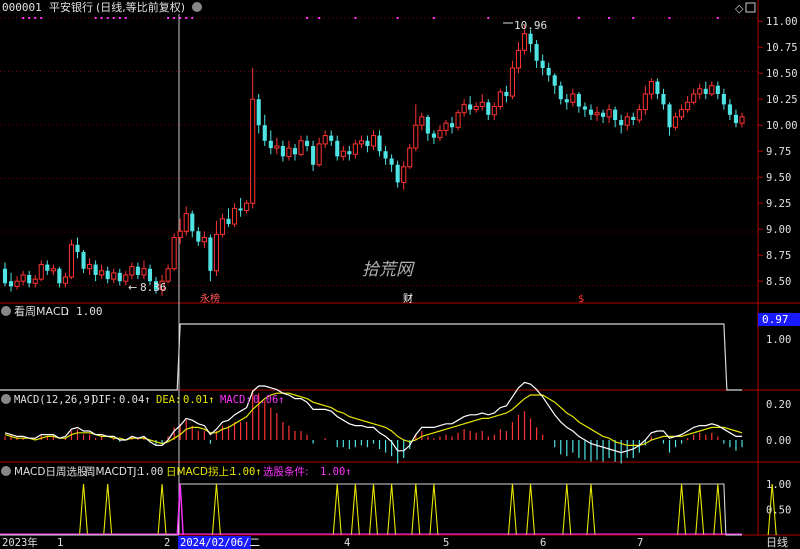  I want to click on x-label-month-2: 2, so click(167, 543).